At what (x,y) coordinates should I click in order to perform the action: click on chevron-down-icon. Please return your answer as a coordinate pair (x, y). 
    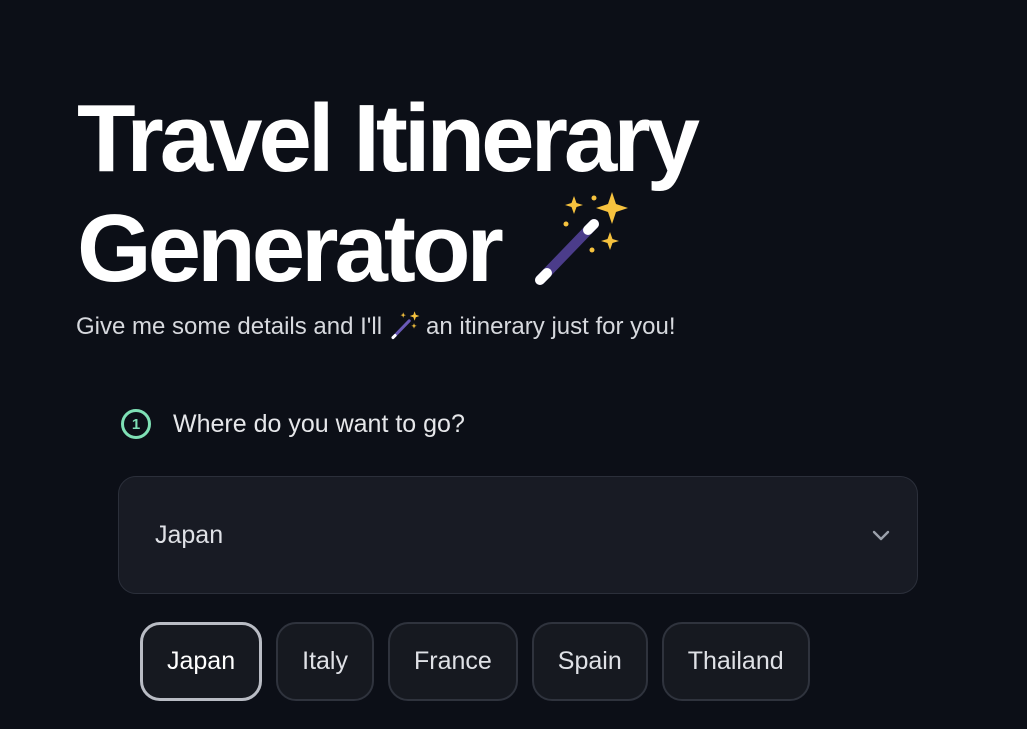
    Looking at the image, I should click on (881, 535).